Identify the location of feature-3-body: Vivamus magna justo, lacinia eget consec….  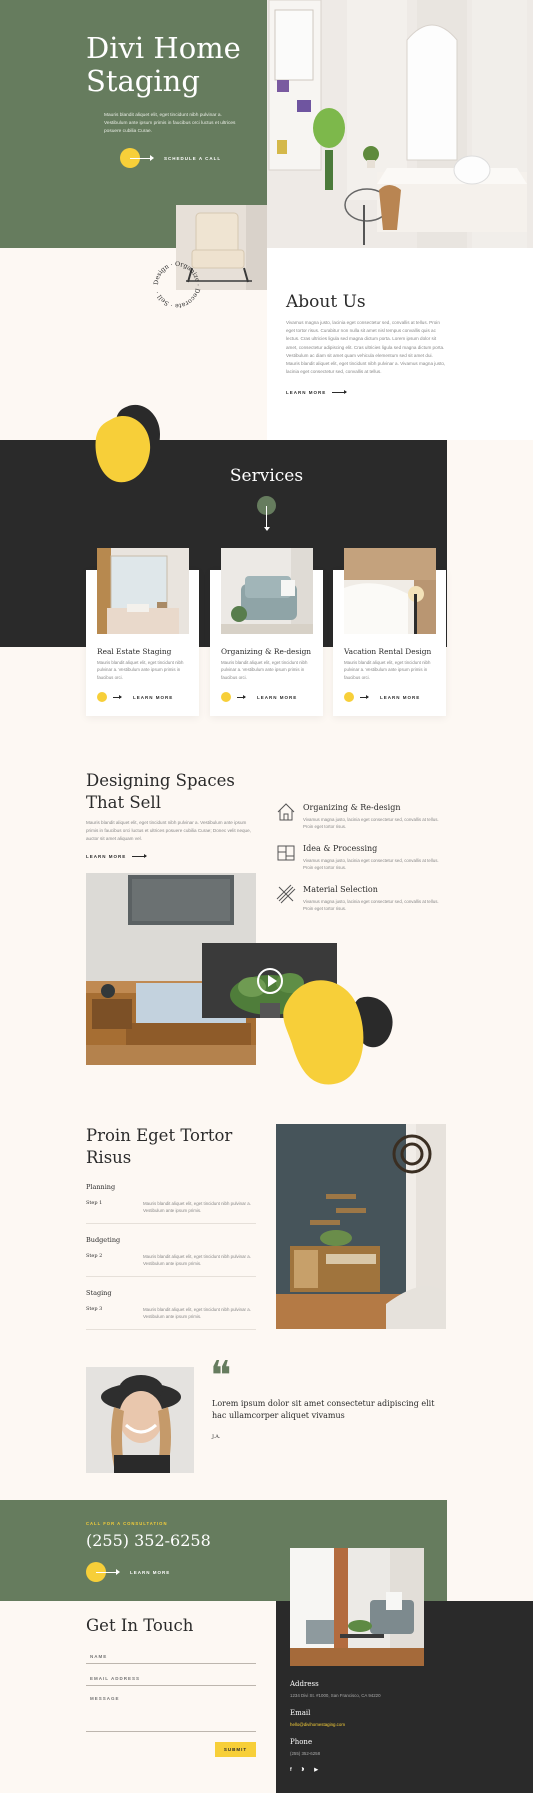
(371, 905).